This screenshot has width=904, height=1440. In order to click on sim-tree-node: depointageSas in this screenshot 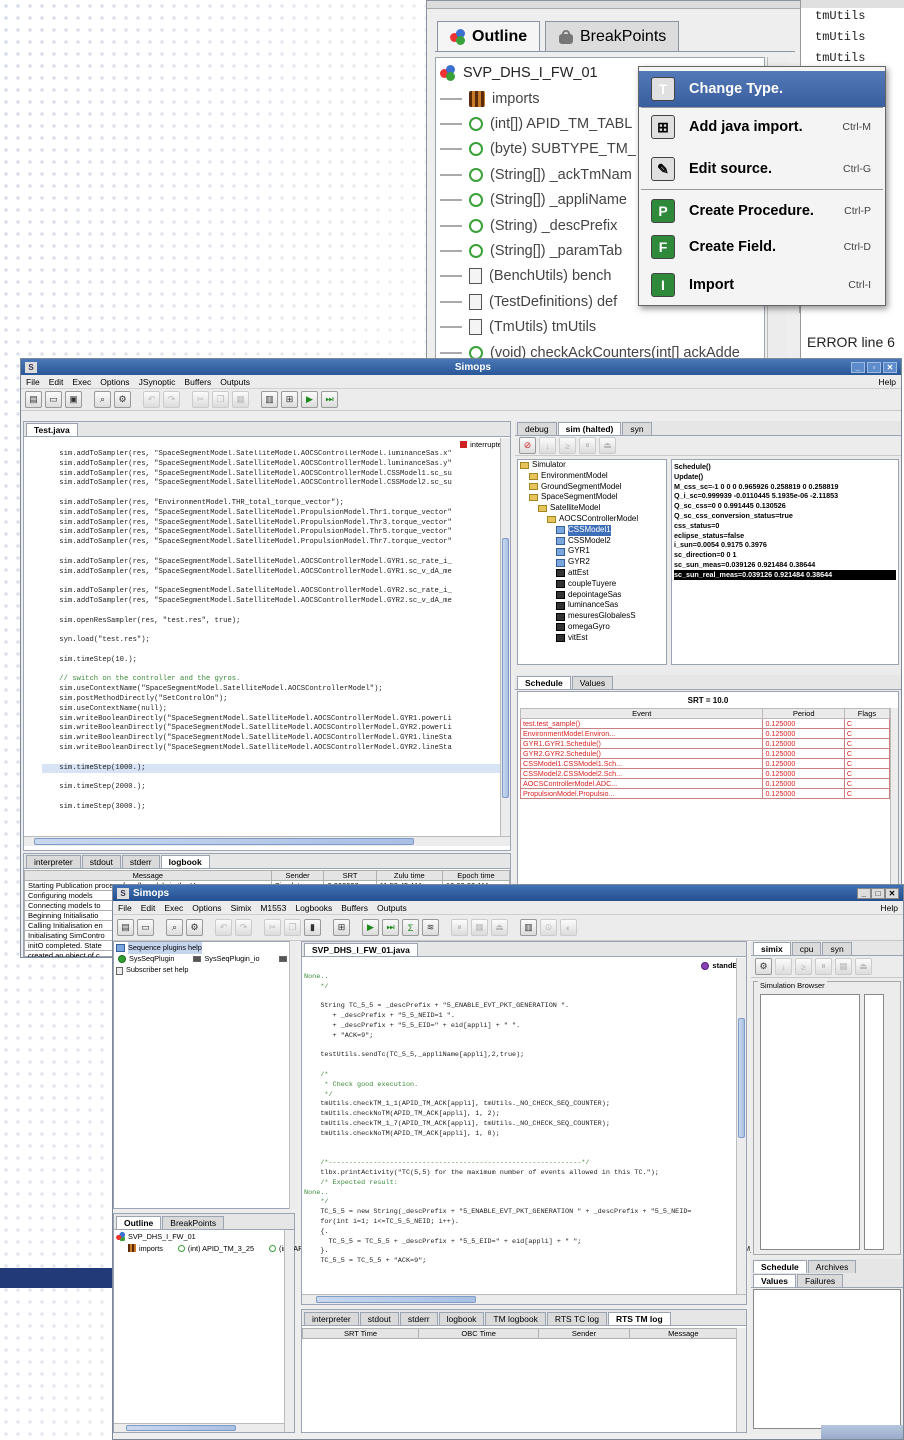, I will do `click(593, 595)`.